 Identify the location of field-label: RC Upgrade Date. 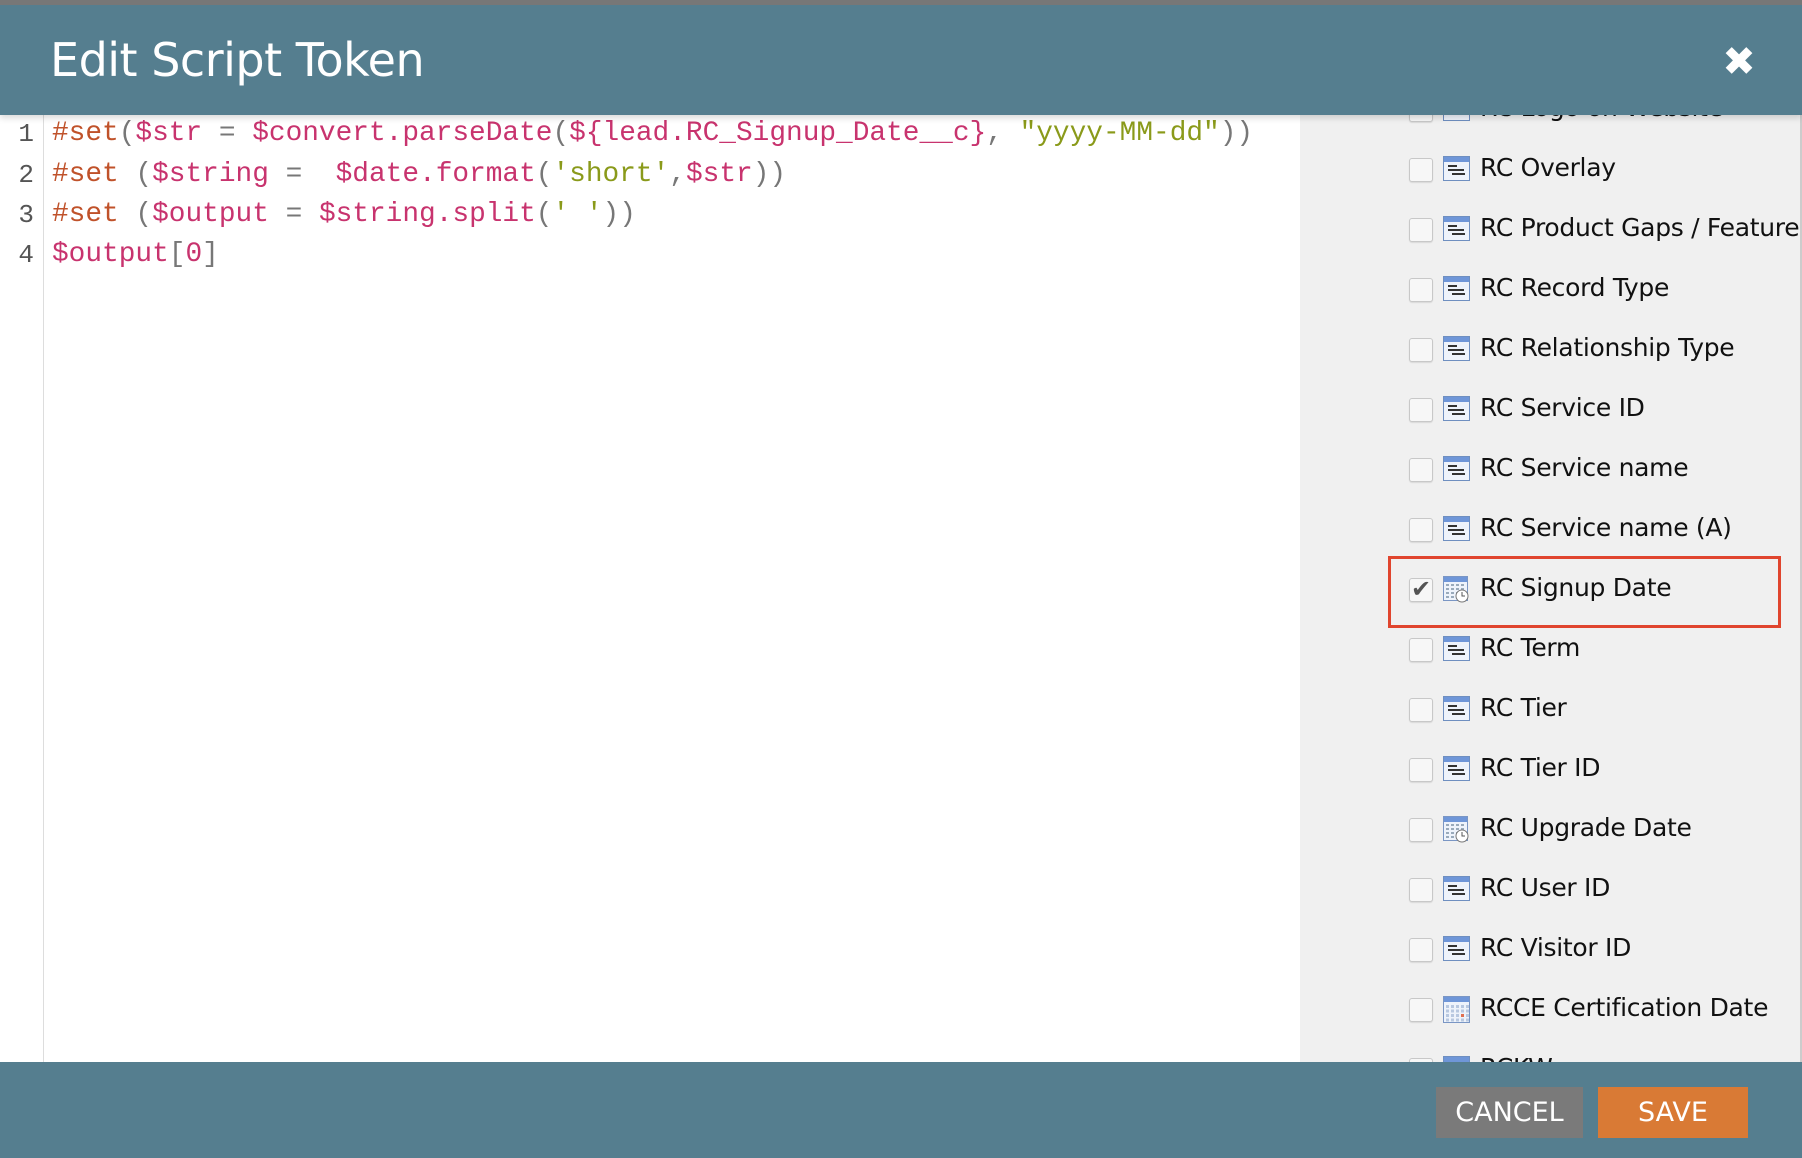
(1586, 827).